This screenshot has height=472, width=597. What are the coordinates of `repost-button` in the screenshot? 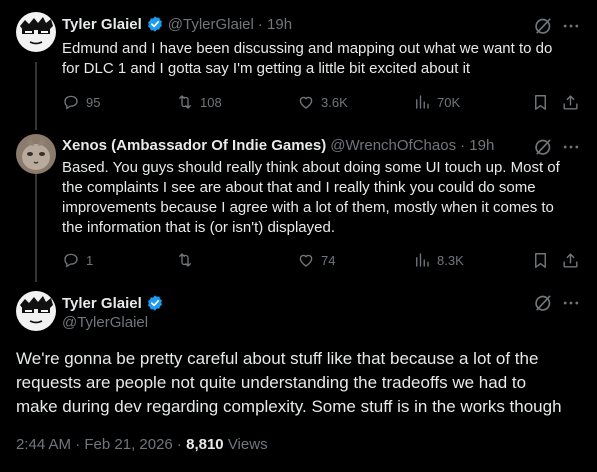 It's located at (188, 260).